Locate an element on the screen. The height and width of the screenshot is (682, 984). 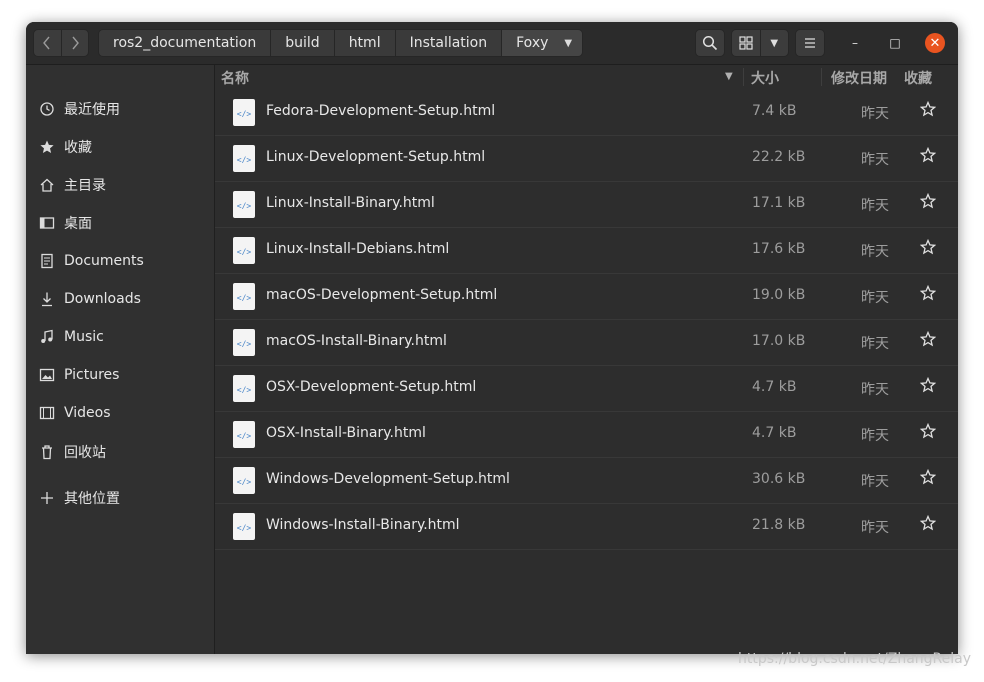
path-crumb-html: html is located at coordinates (364, 43).